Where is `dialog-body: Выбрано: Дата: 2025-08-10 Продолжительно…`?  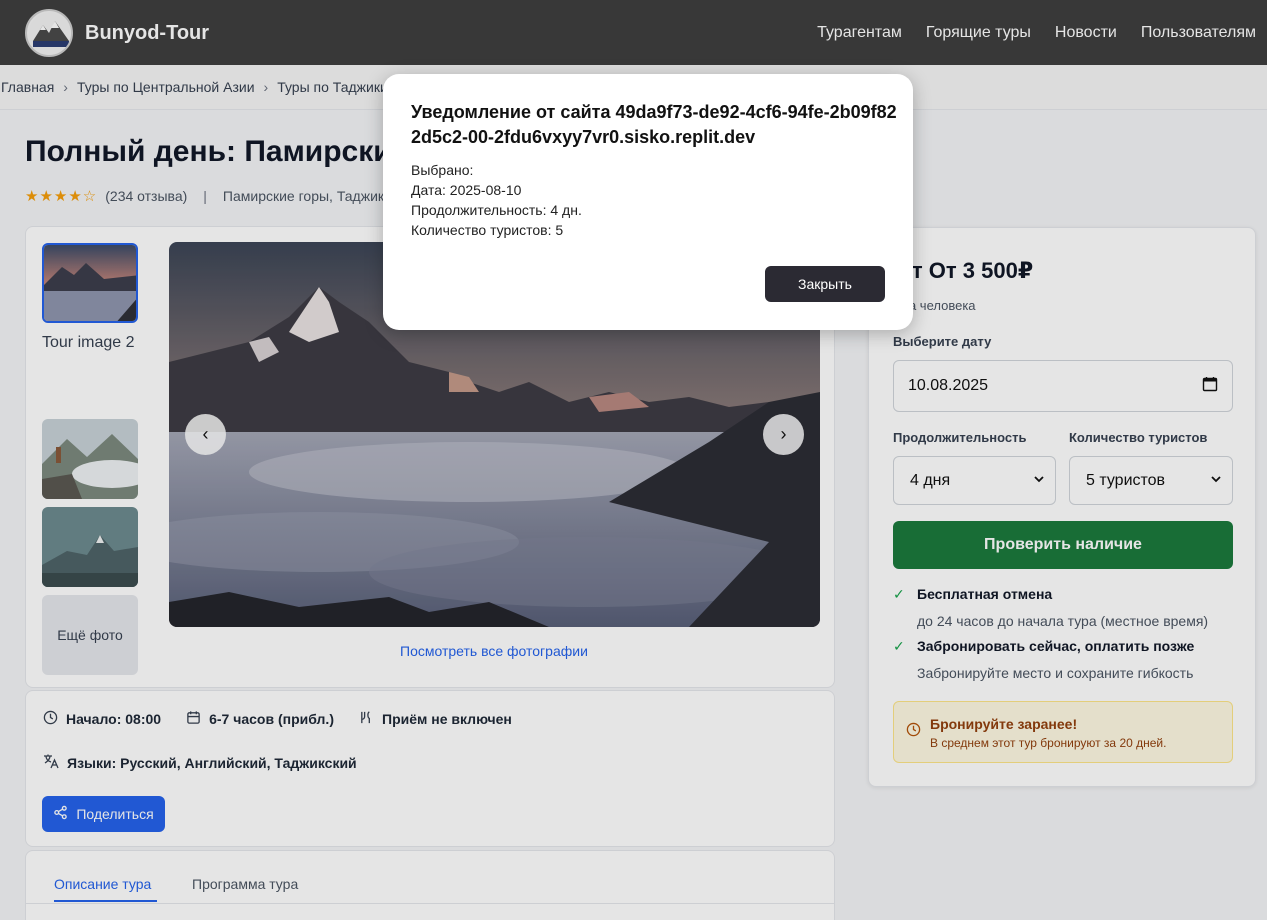
dialog-body: Выбрано: Дата: 2025-08-10 Продолжительно… is located at coordinates (496, 200).